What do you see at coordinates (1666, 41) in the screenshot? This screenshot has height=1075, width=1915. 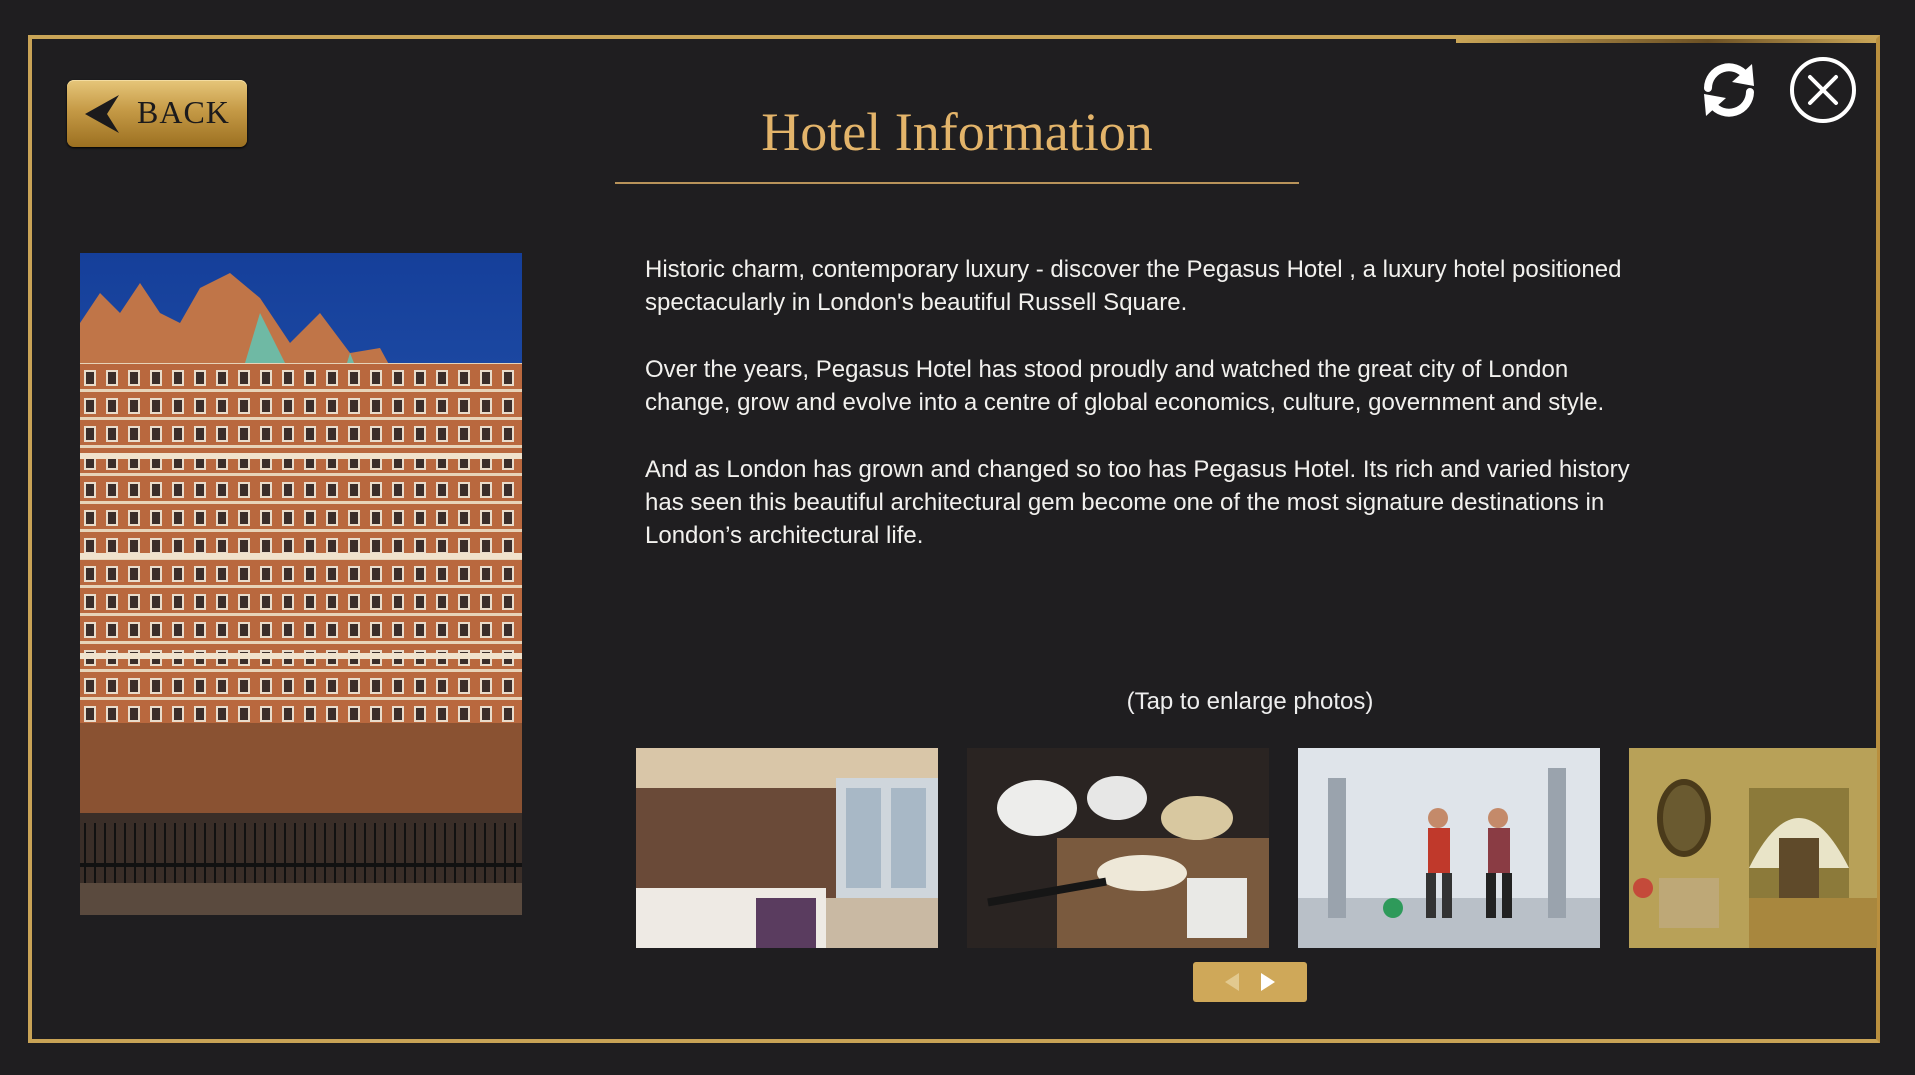 I see `frame-highlight` at bounding box center [1666, 41].